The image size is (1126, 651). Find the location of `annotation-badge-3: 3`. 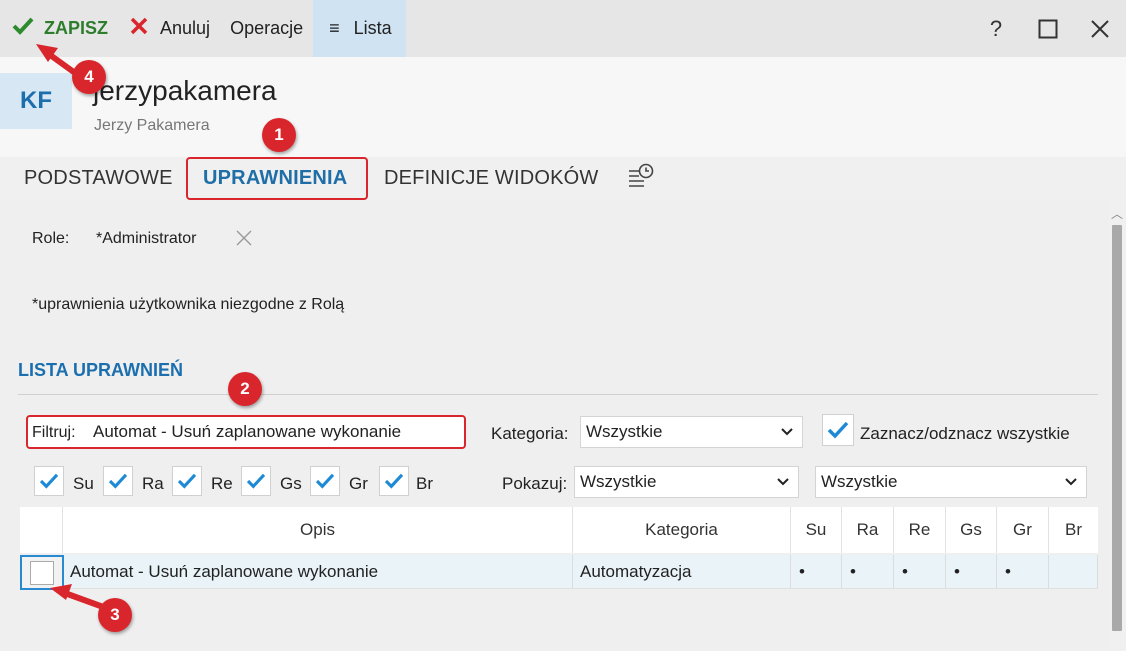

annotation-badge-3: 3 is located at coordinates (115, 615).